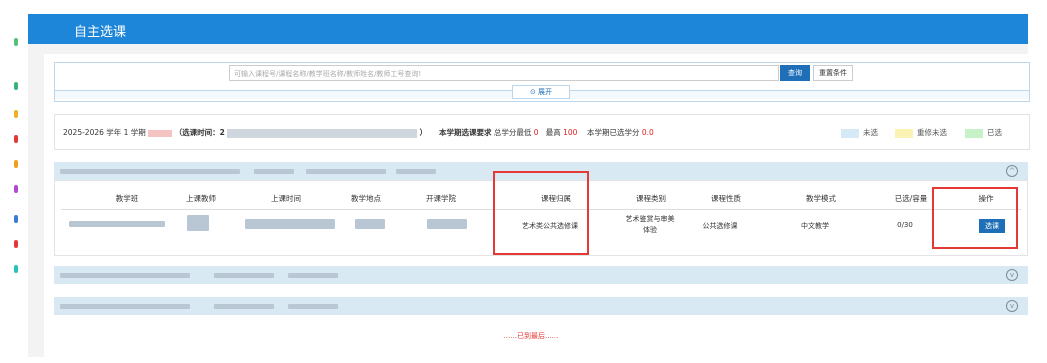 This screenshot has height=363, width=1047. I want to click on term-text: 2025-2026 学年 1 学期, so click(104, 132).